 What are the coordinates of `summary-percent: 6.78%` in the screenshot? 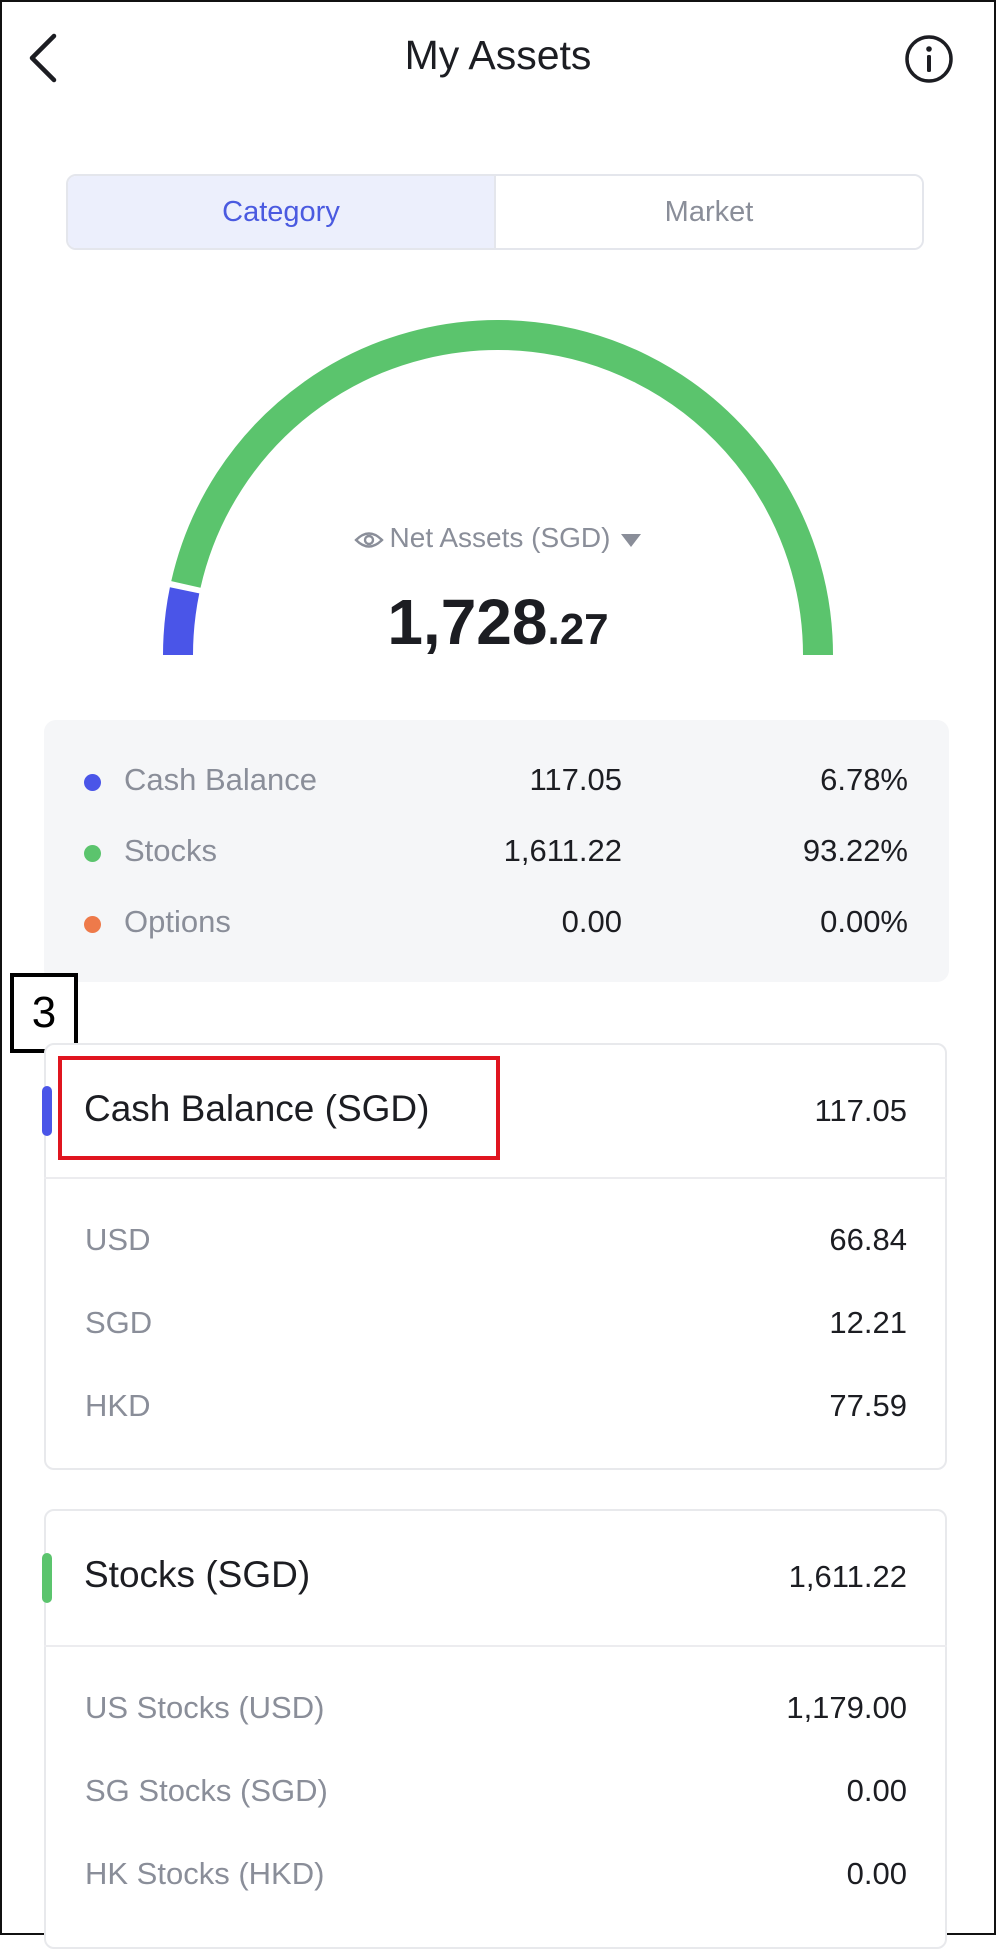 It's located at (864, 779).